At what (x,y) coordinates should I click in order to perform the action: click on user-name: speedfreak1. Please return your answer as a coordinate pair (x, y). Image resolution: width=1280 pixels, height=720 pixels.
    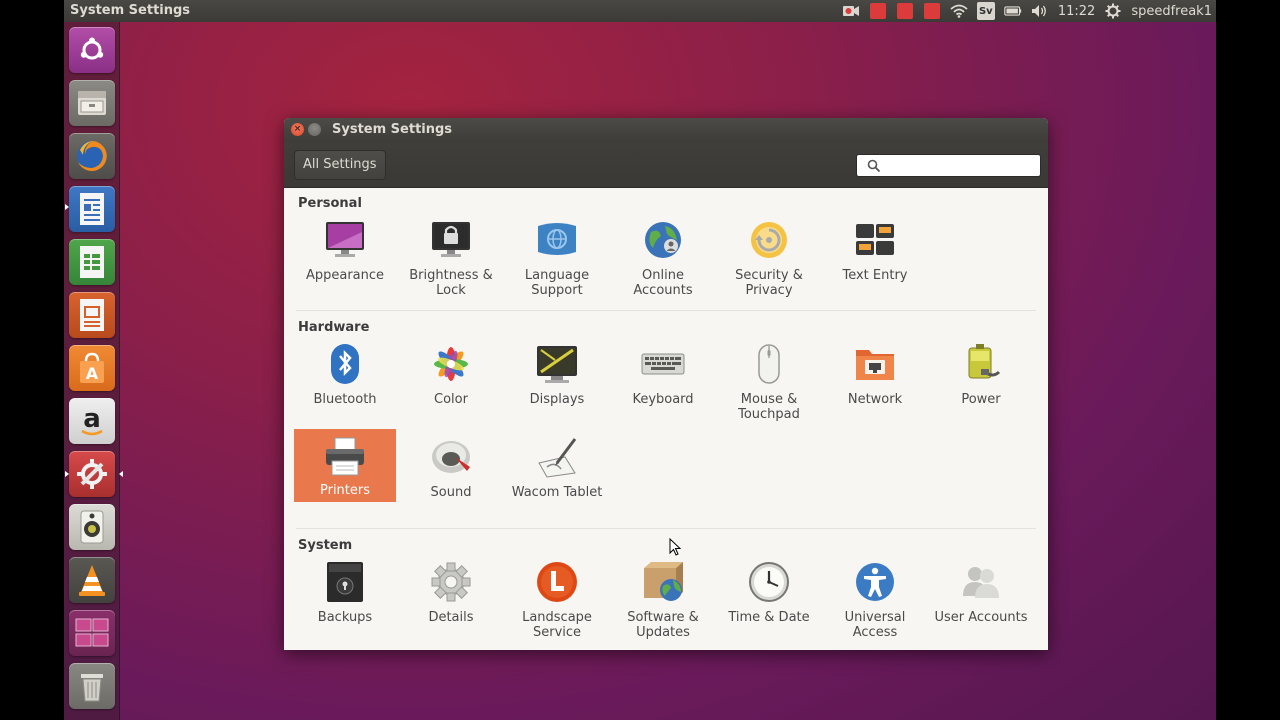
    Looking at the image, I should click on (1171, 11).